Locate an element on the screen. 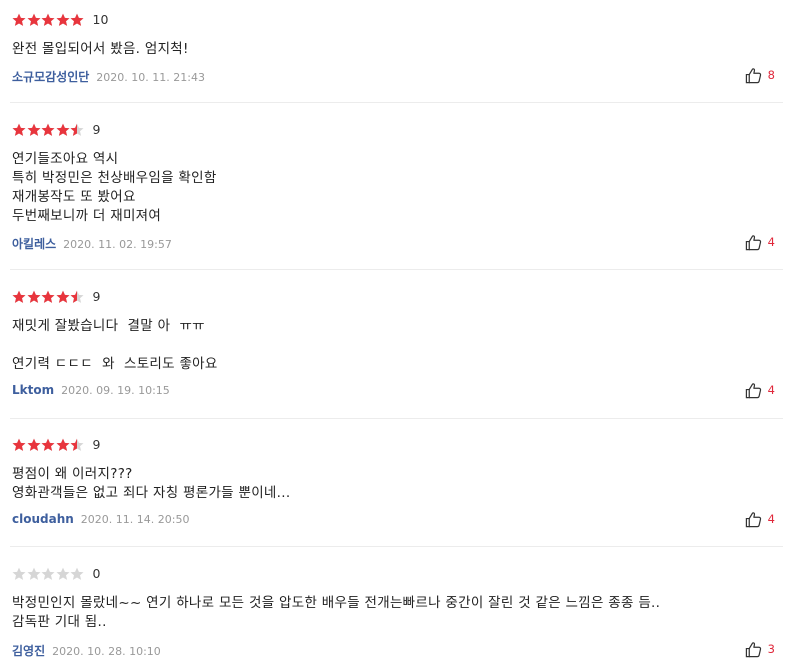 The width and height of the screenshot is (785, 666). review-text-line is located at coordinates (392, 345).